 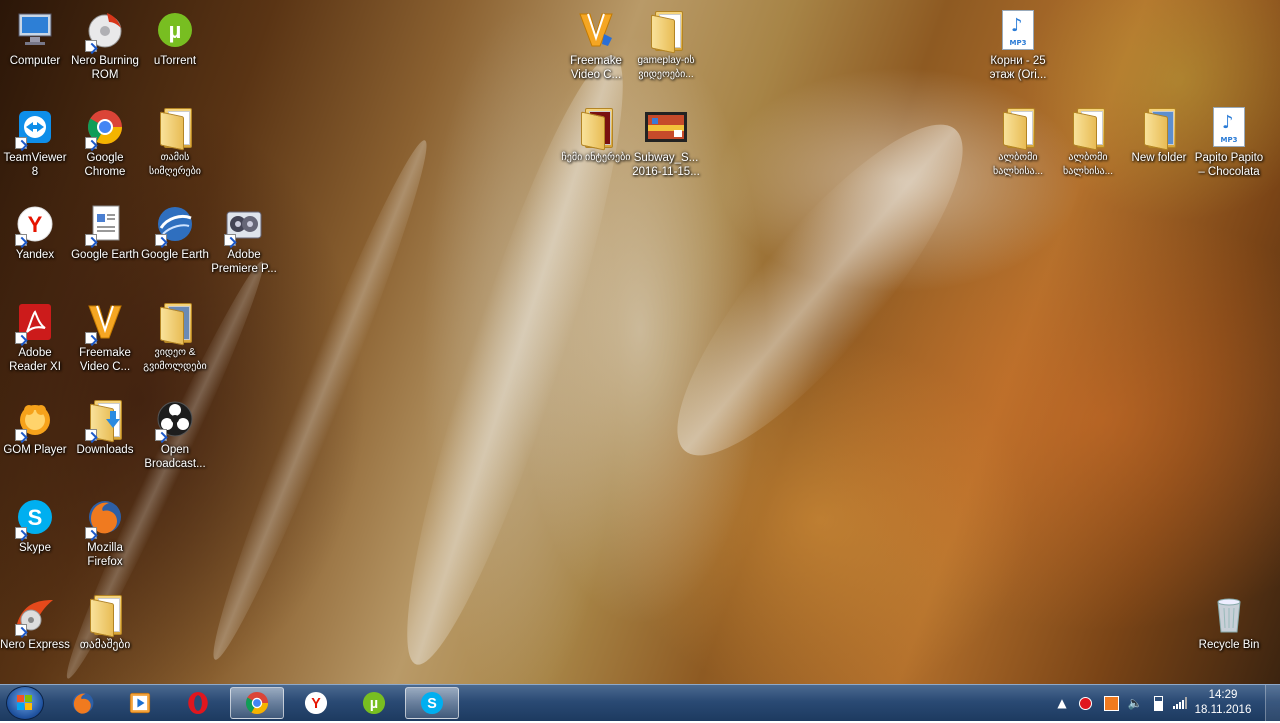 What do you see at coordinates (1085, 703) in the screenshot?
I see `record-icon` at bounding box center [1085, 703].